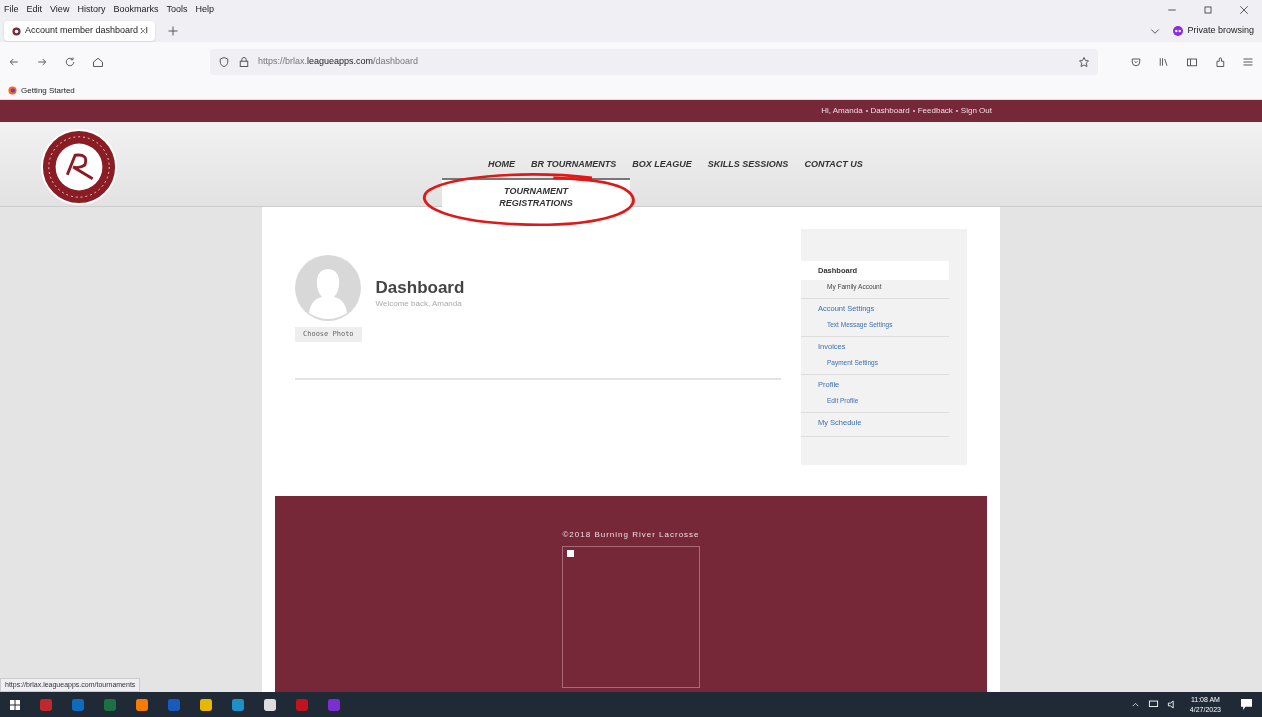 The height and width of the screenshot is (717, 1262). What do you see at coordinates (420, 288) in the screenshot?
I see `page-title: Dashboard` at bounding box center [420, 288].